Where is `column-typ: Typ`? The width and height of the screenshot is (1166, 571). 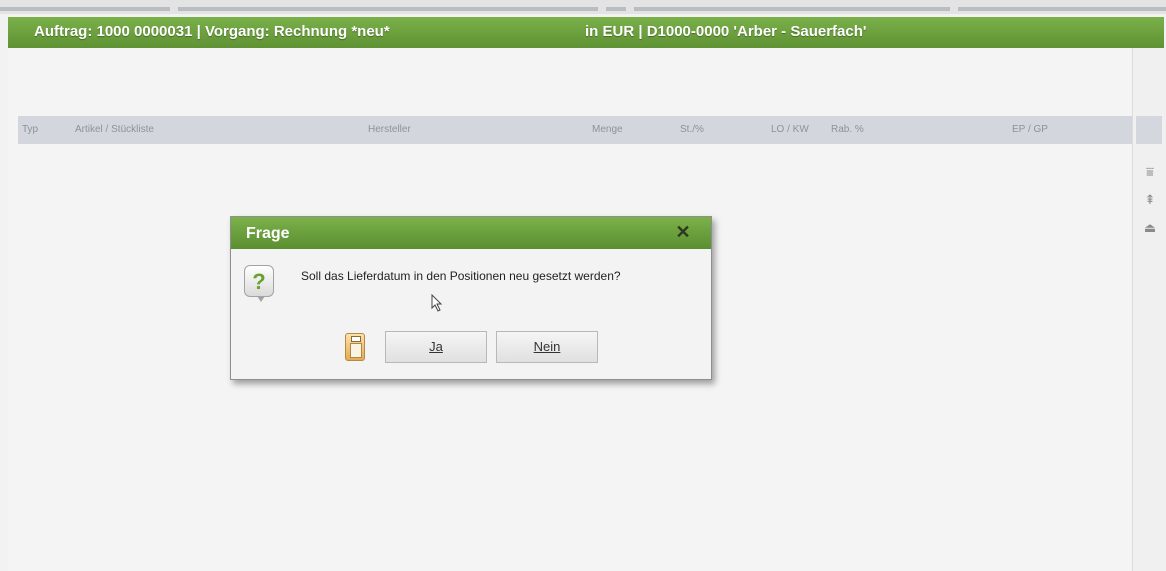 column-typ: Typ is located at coordinates (30, 129).